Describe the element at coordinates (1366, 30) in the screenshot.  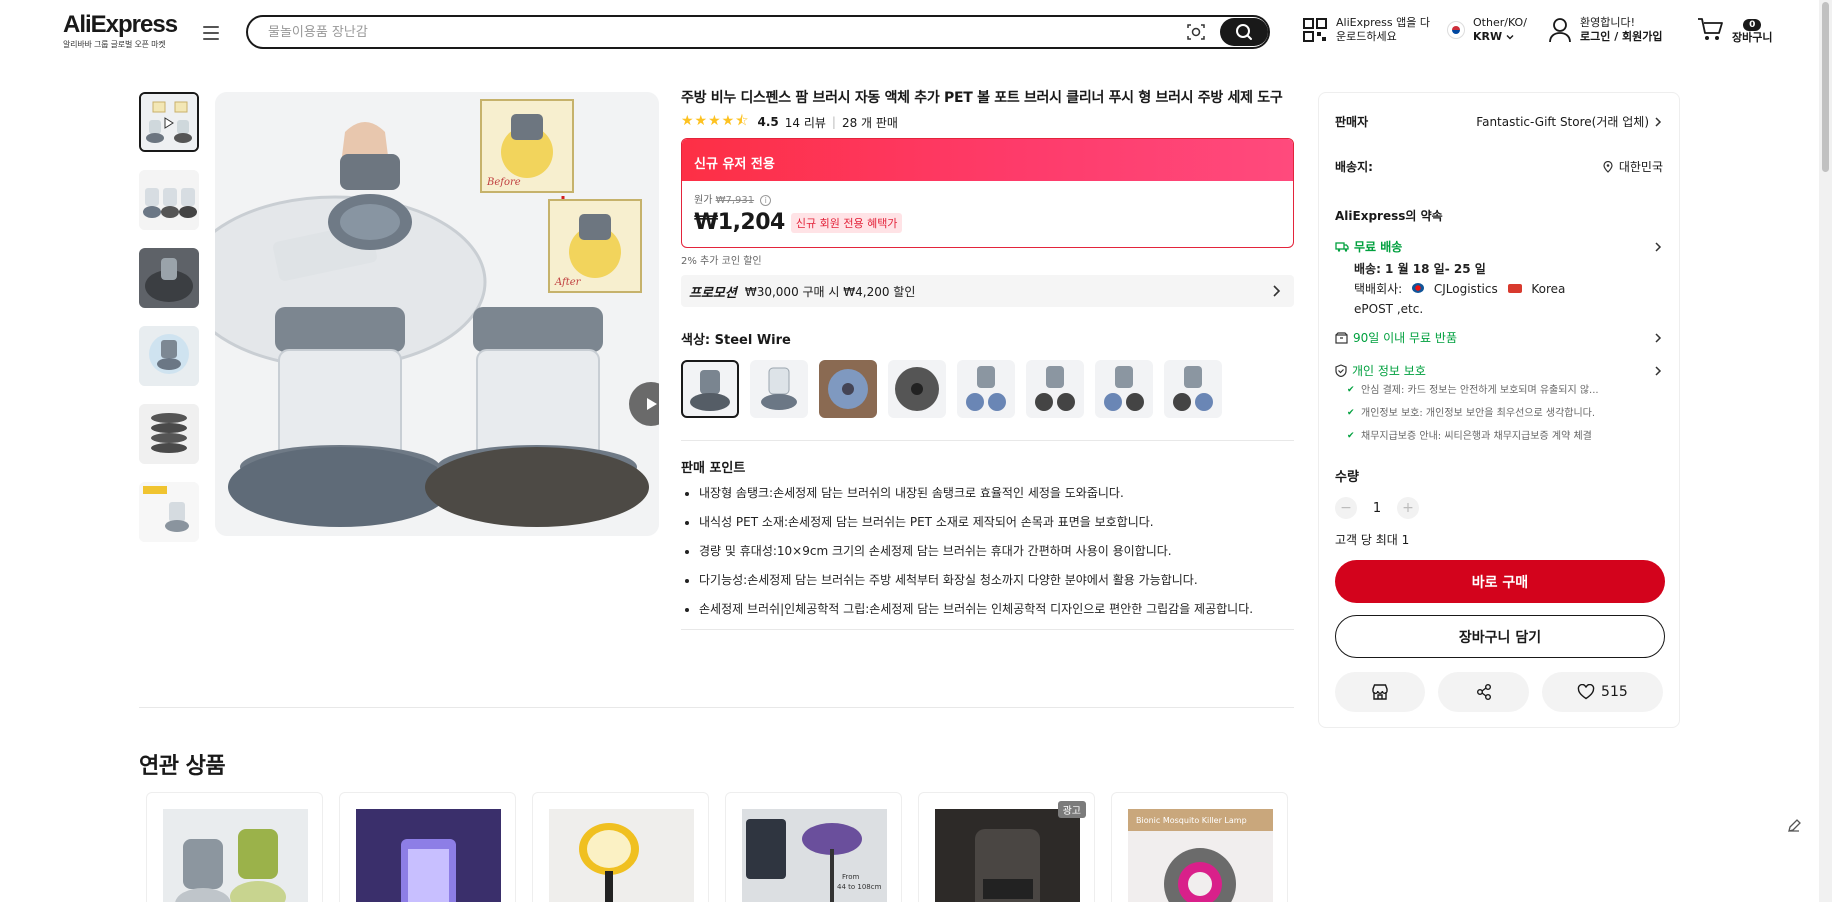
I see `app-download: AliExpress 앱을 다 운로드하세요` at that location.